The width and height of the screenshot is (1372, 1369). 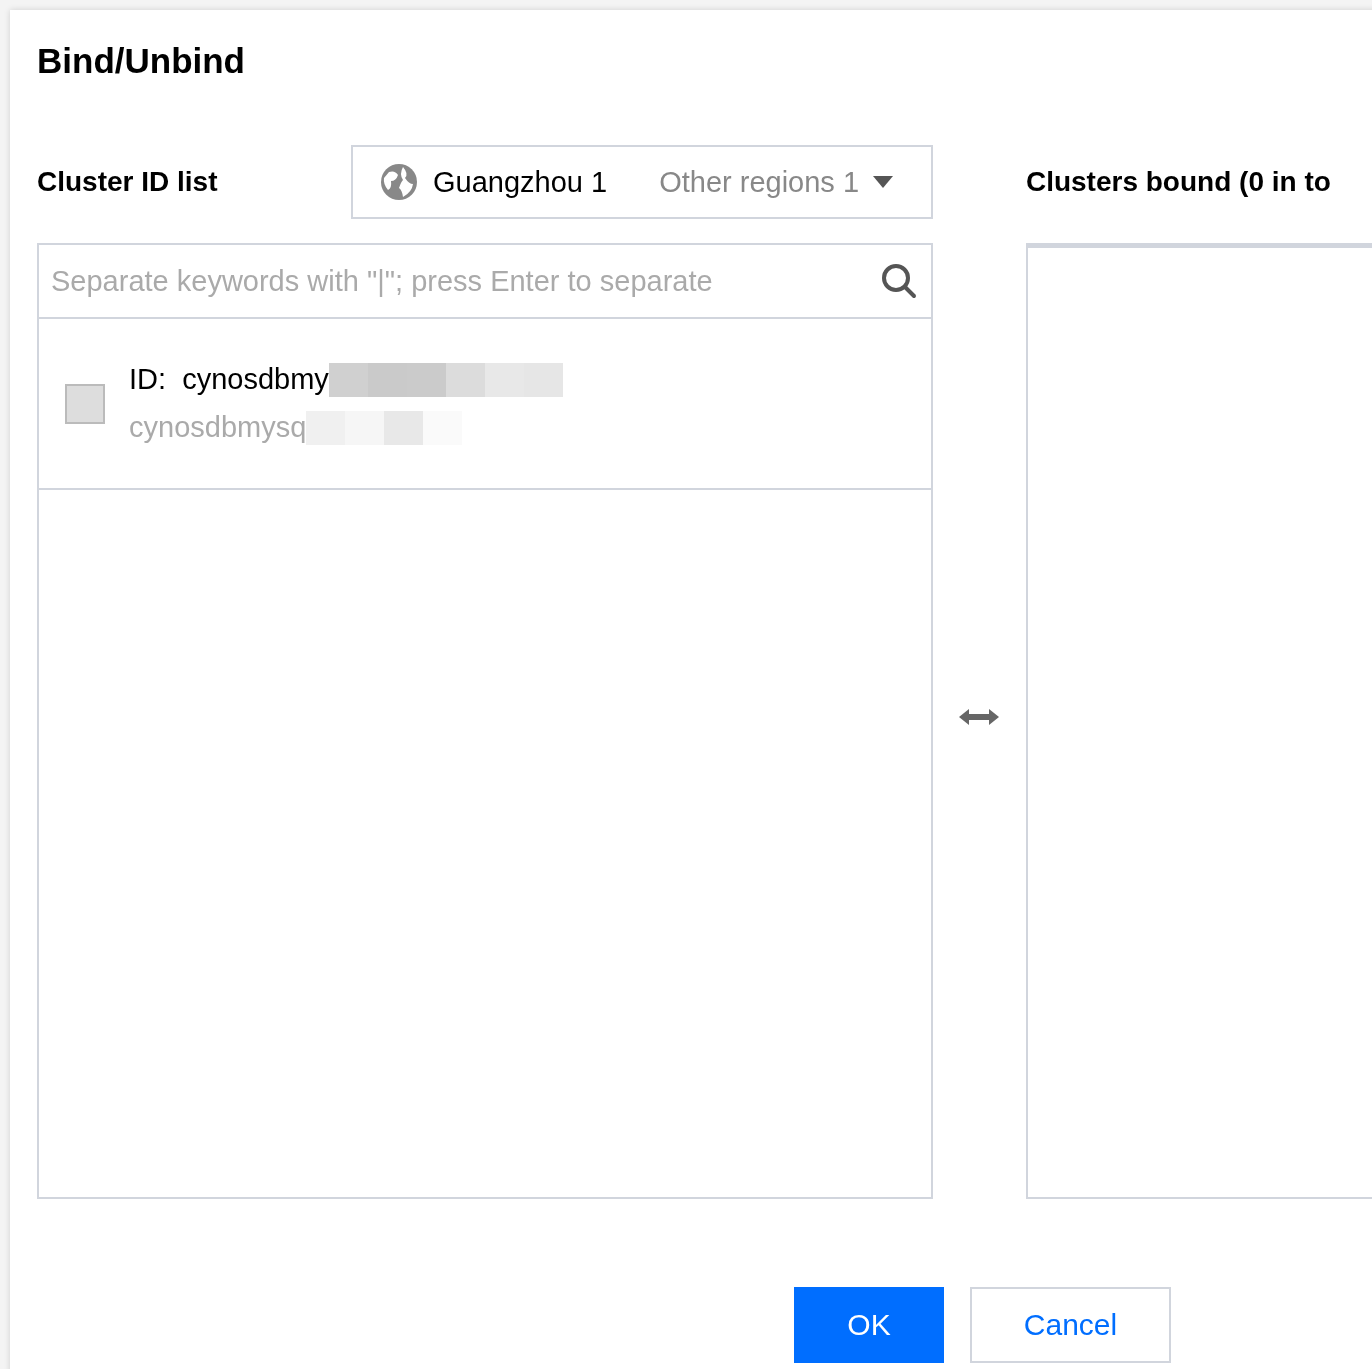 What do you see at coordinates (899, 281) in the screenshot?
I see `search-icon` at bounding box center [899, 281].